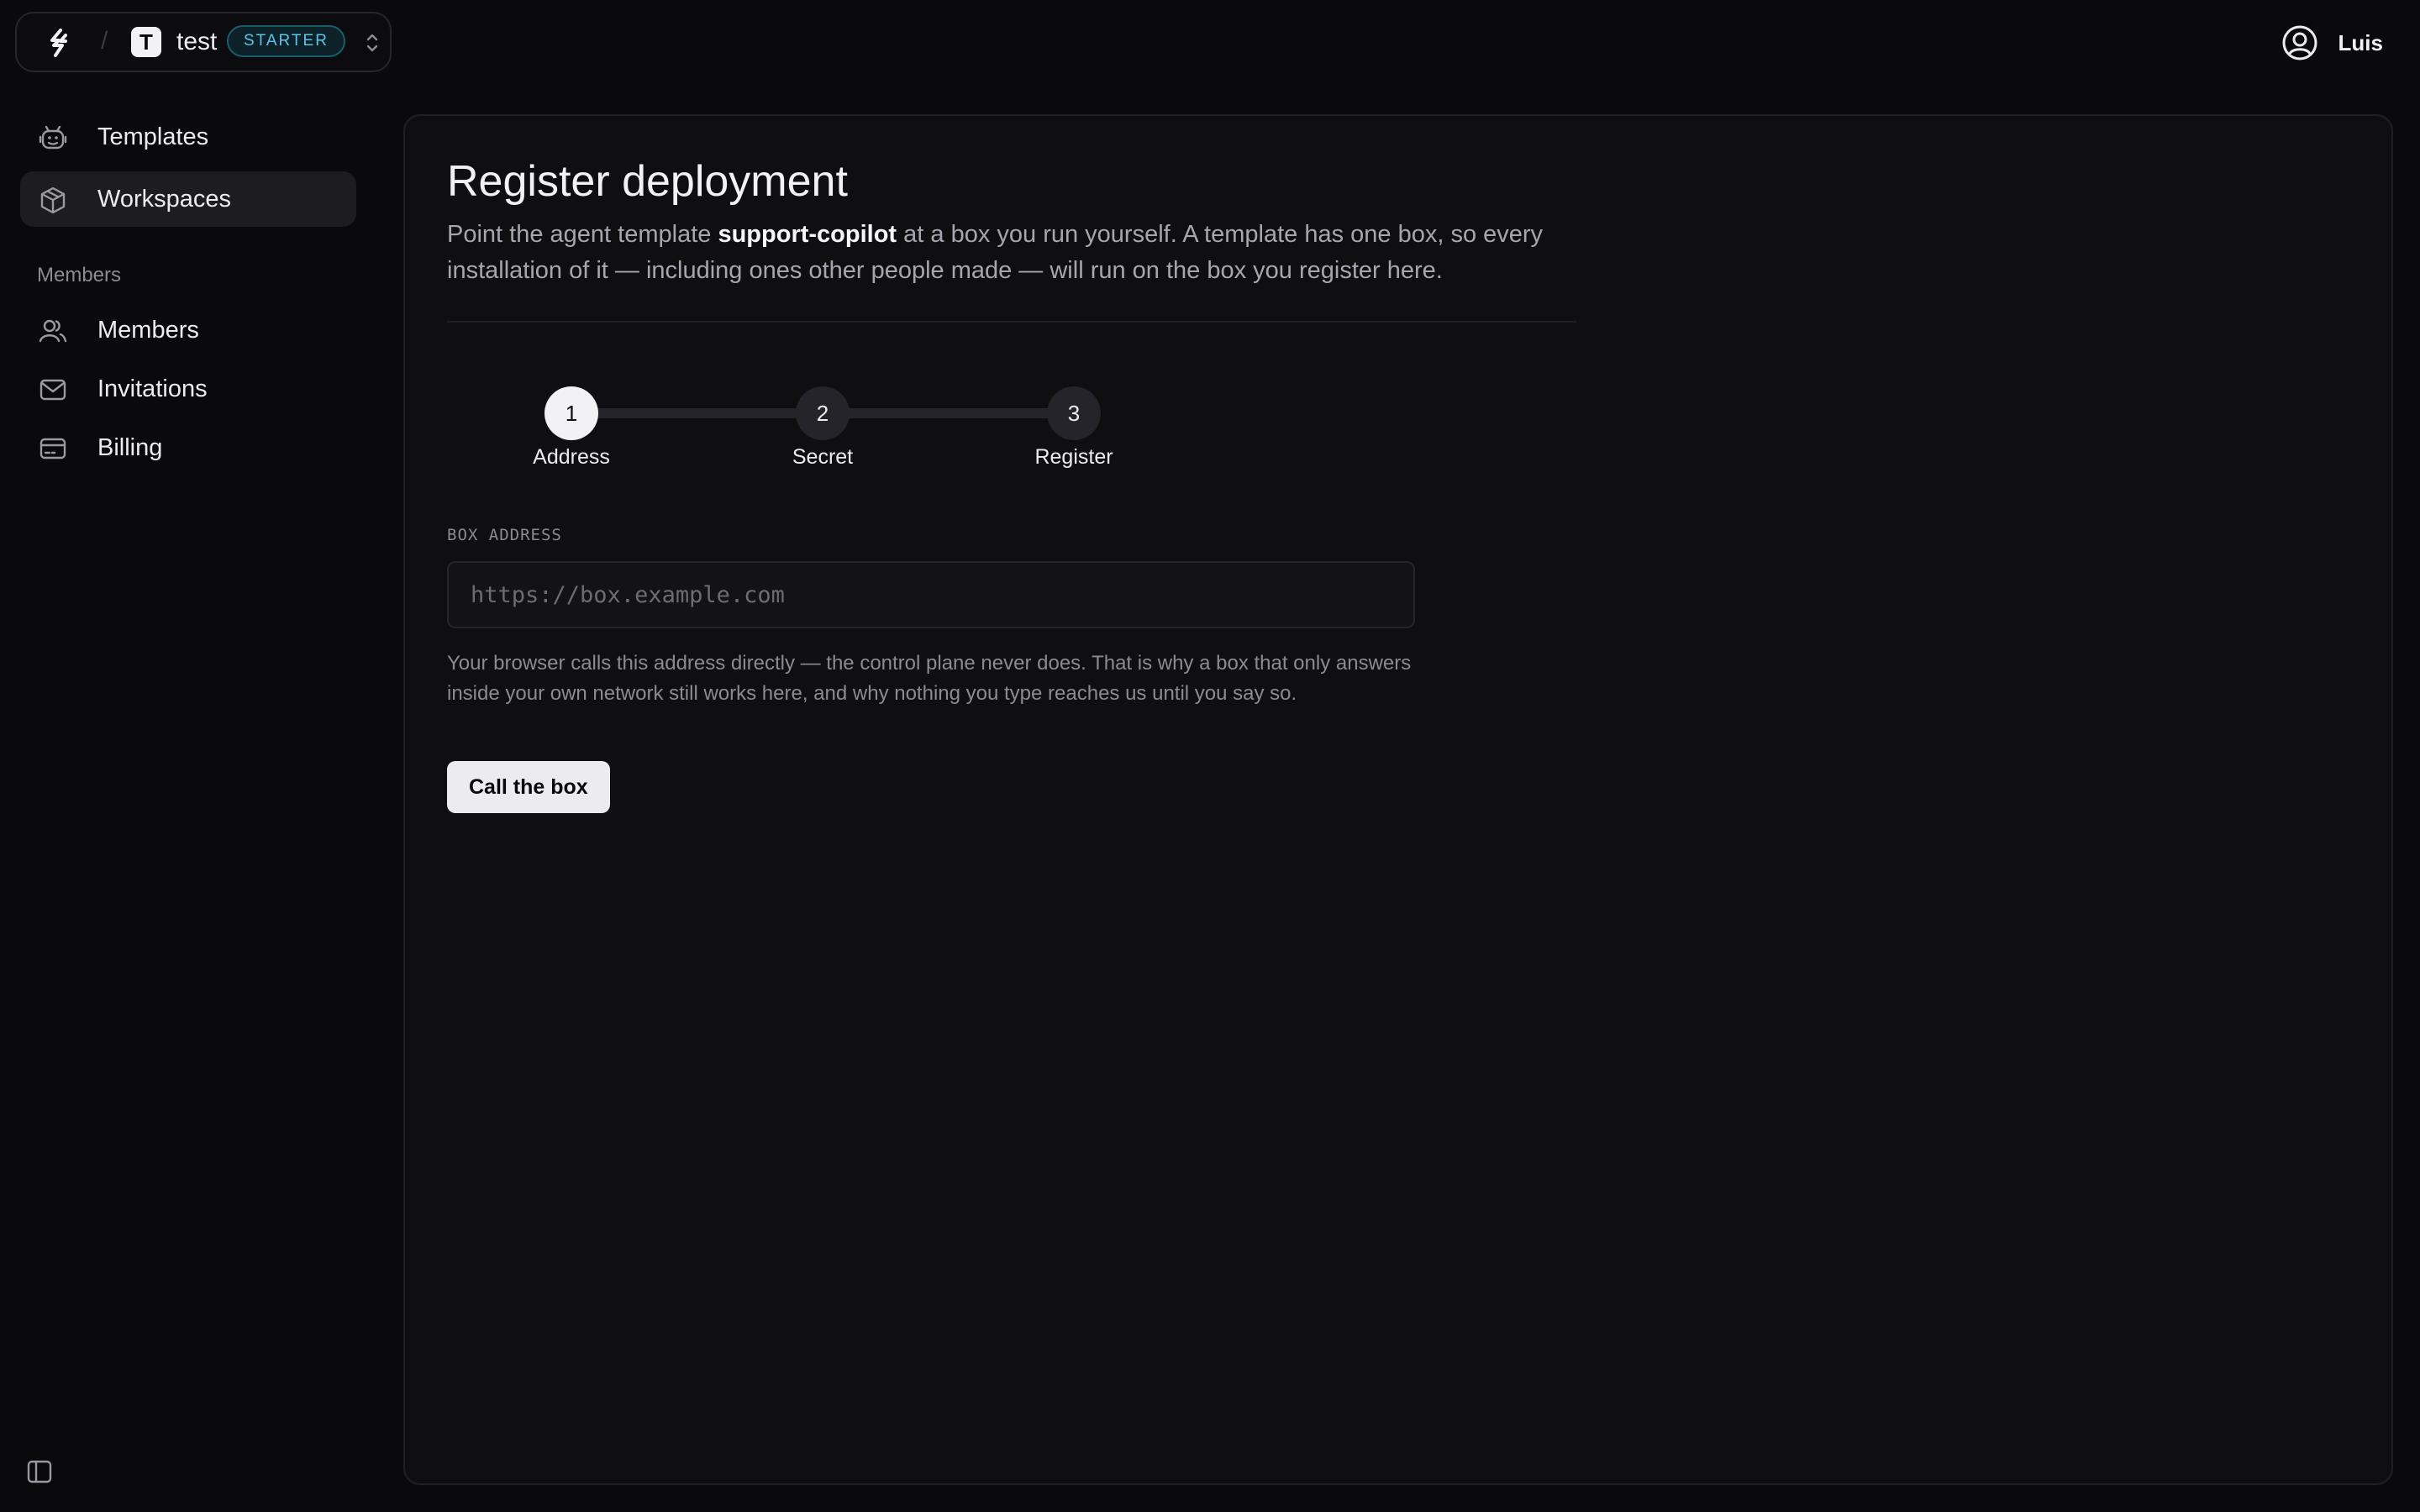 Image resolution: width=2420 pixels, height=1512 pixels. What do you see at coordinates (2360, 42) in the screenshot?
I see `user-name: Luis` at bounding box center [2360, 42].